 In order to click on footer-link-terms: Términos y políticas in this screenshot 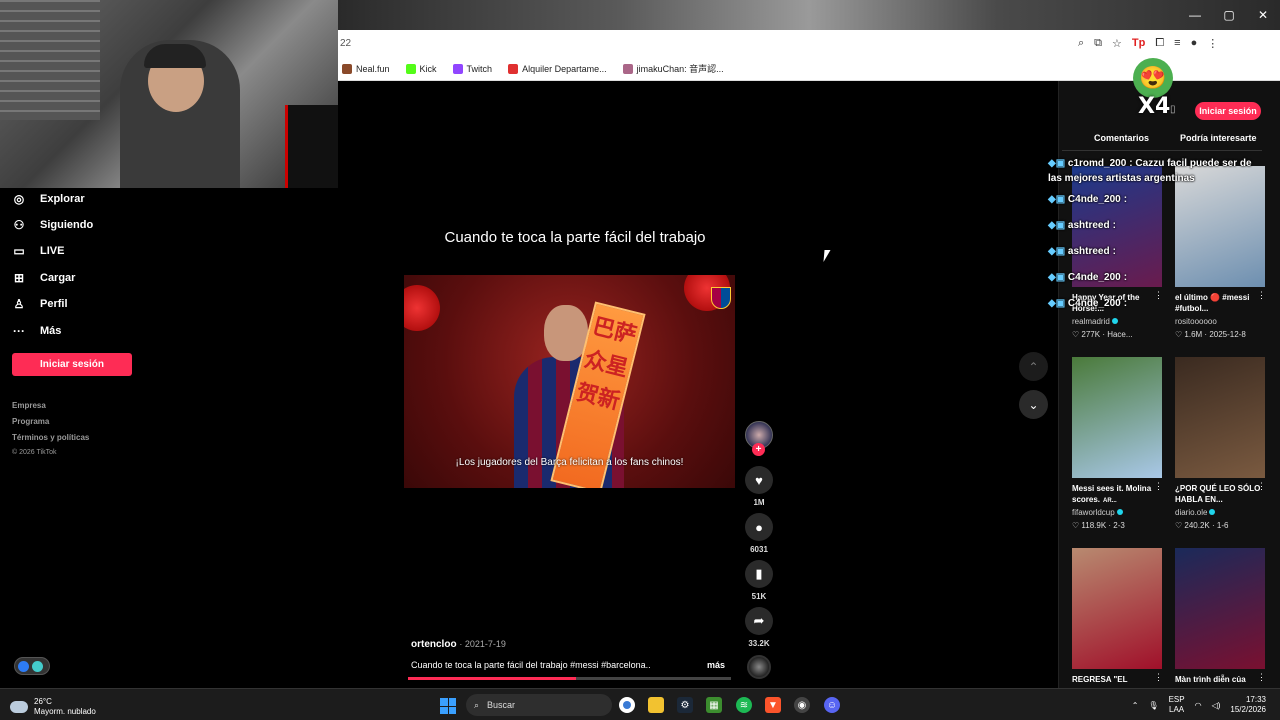, I will do `click(50, 437)`.